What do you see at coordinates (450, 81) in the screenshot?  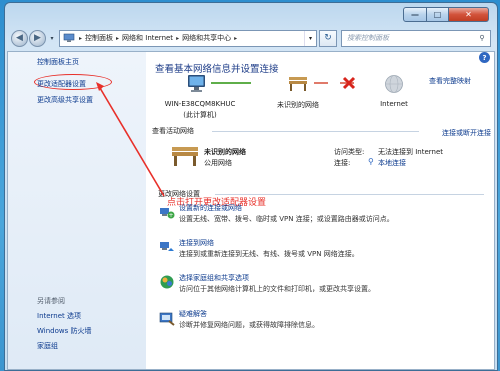 I see `view-full-map-link: 查看完整映射` at bounding box center [450, 81].